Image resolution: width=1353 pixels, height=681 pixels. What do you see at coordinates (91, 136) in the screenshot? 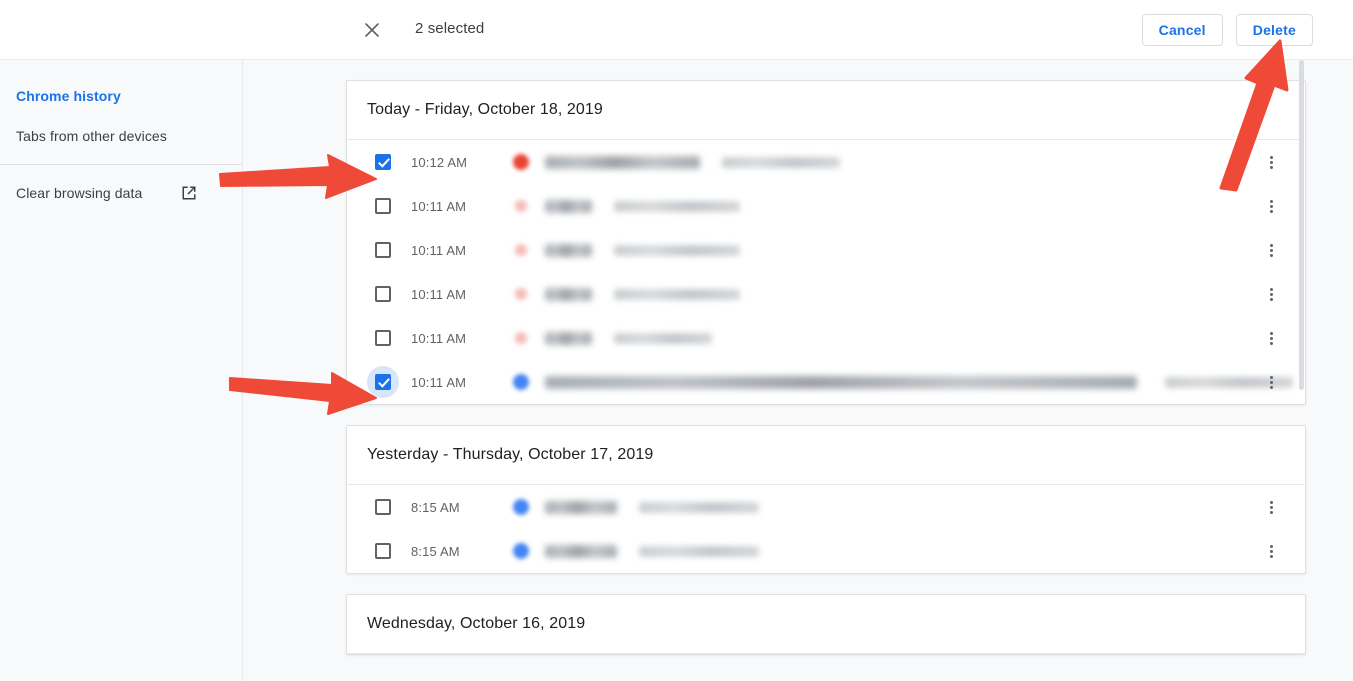
I see `sidebar-item-label: Tabs from other devices` at bounding box center [91, 136].